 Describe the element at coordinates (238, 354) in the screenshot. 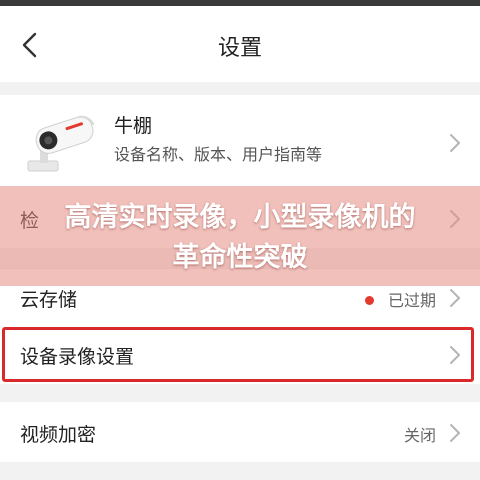

I see `highlight-frame` at that location.